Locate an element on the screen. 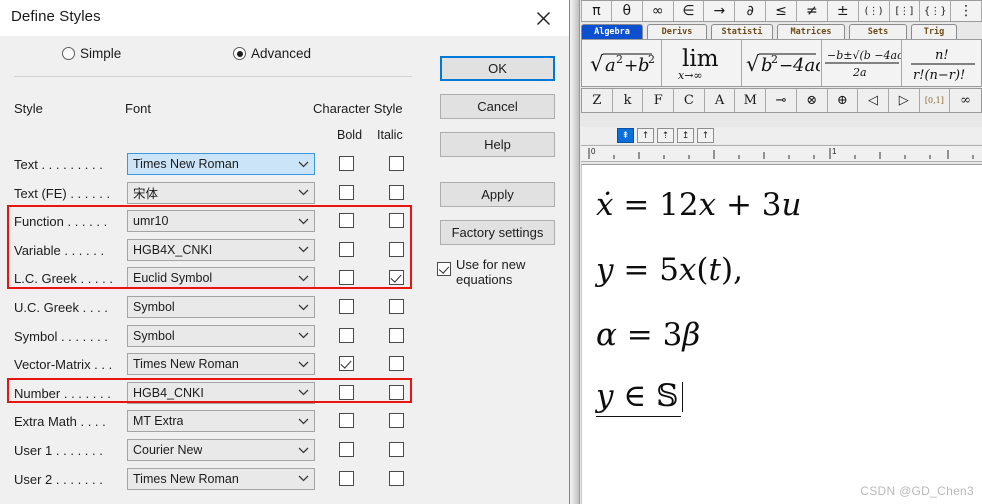 Image resolution: width=982 pixels, height=504 pixels. symbol-button: ⊸ is located at coordinates (781, 100).